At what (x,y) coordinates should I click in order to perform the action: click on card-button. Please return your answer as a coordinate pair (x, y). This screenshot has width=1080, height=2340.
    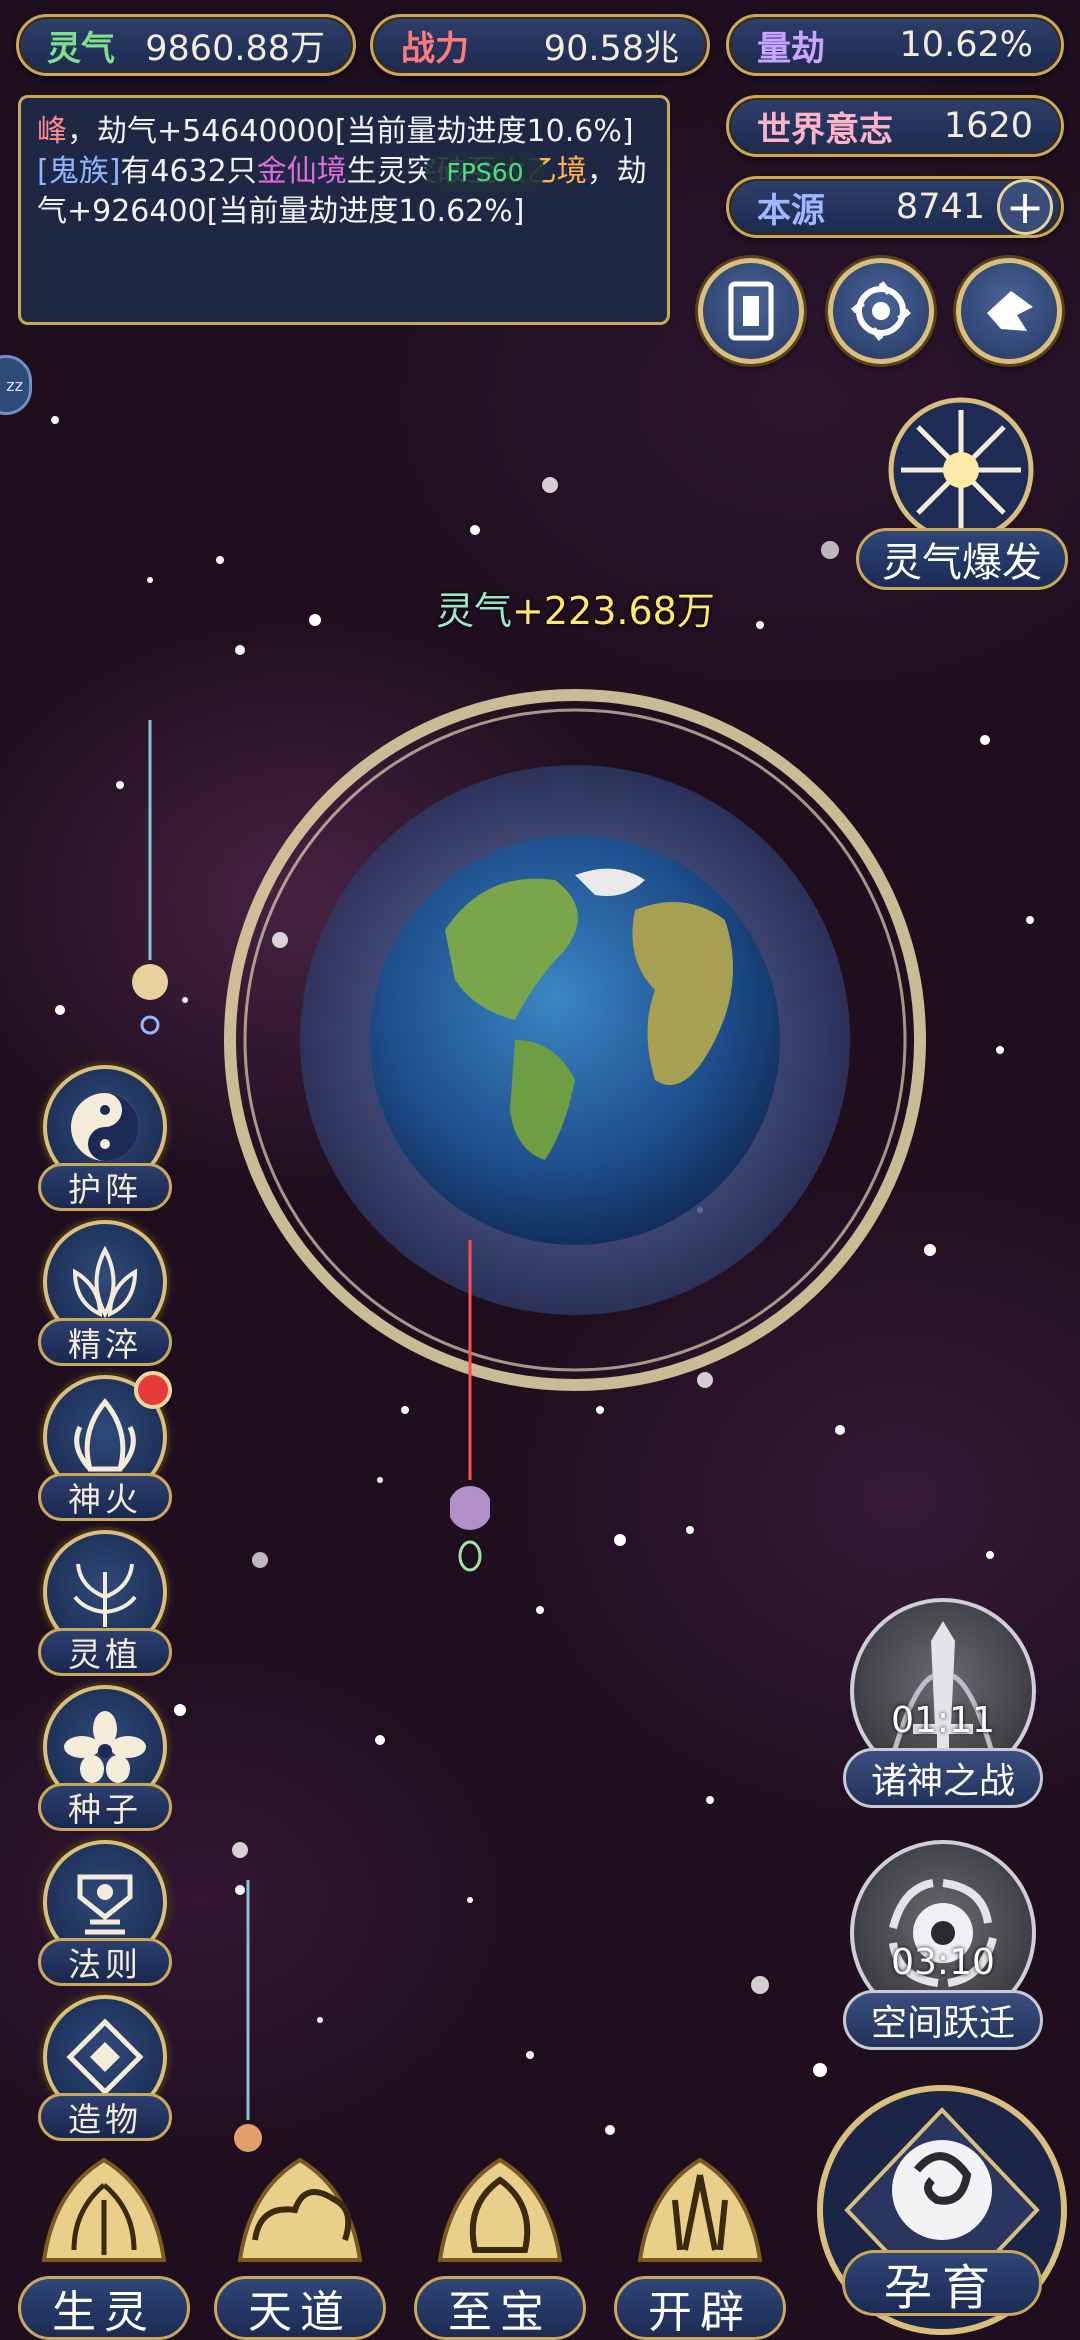
    Looking at the image, I should click on (751, 311).